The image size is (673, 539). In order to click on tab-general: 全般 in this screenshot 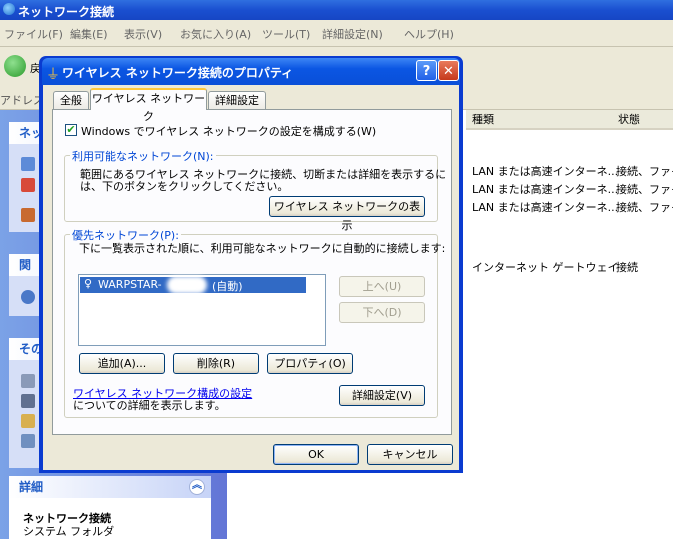, I will do `click(71, 100)`.